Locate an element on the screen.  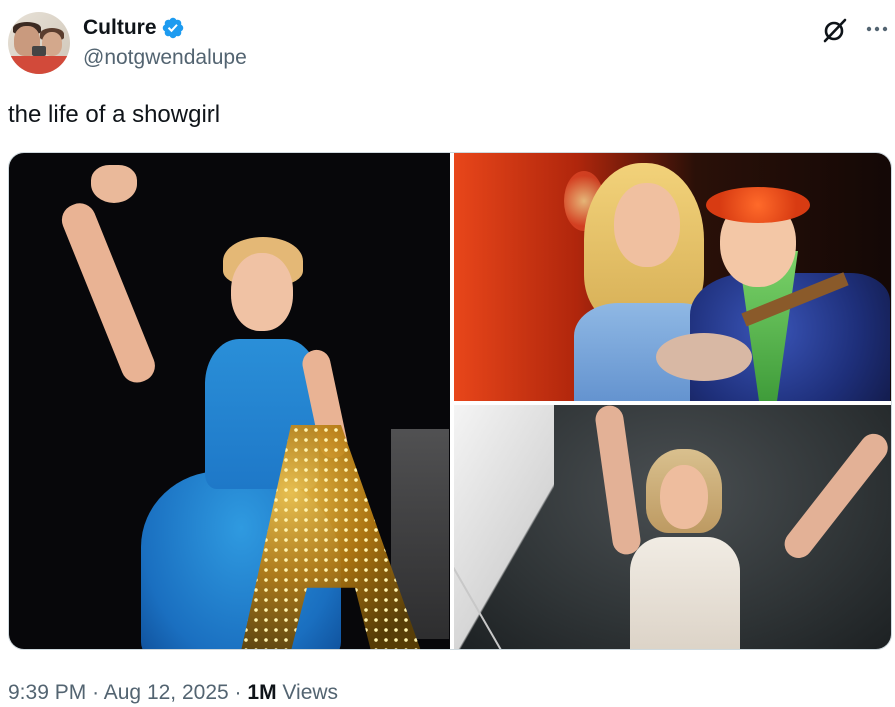
author-handle: @notgwendalupe is located at coordinates (165, 58).